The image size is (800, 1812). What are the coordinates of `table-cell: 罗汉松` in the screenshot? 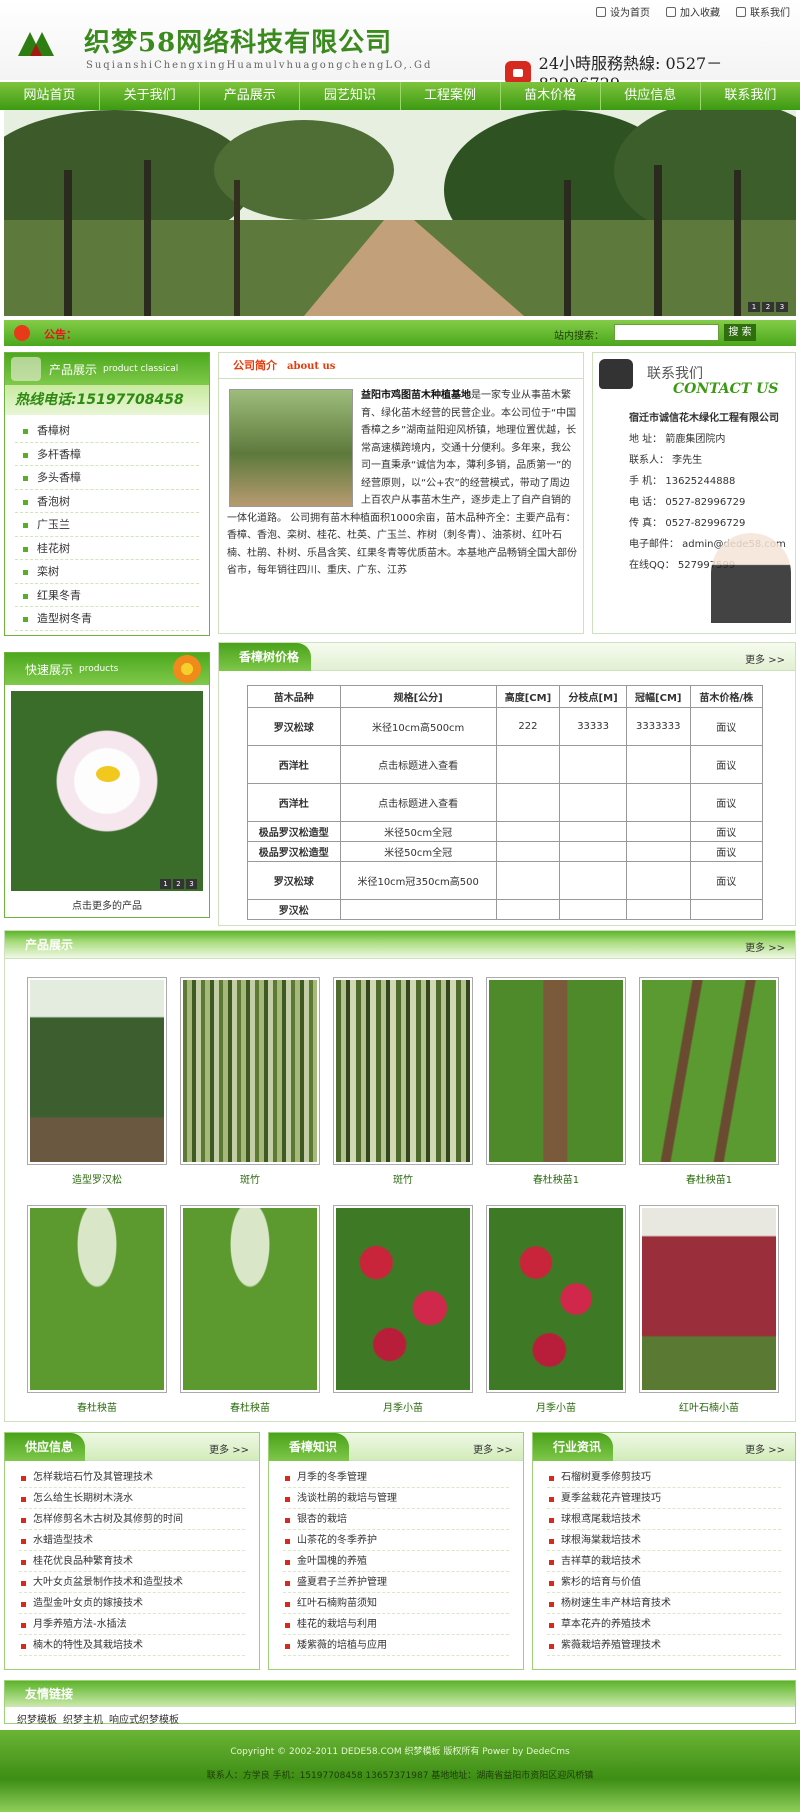 It's located at (294, 909).